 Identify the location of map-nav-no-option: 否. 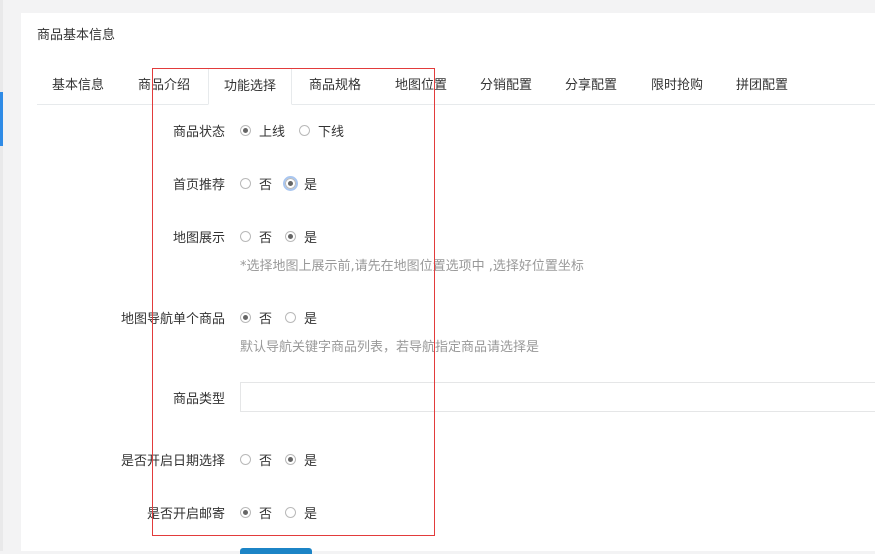
(256, 317).